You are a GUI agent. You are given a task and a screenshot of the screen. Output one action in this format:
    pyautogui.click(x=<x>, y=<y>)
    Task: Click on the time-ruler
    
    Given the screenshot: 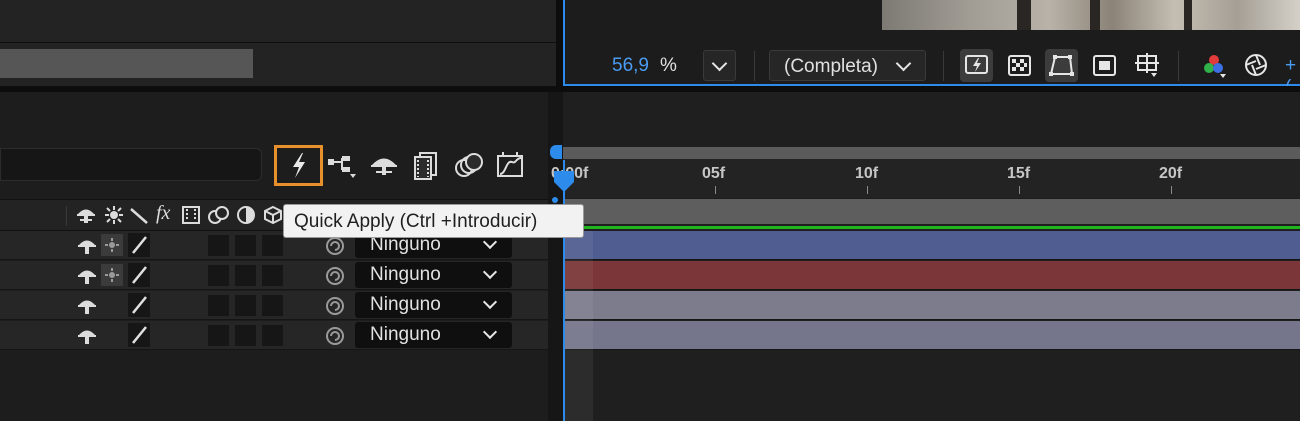 What is the action you would take?
    pyautogui.click(x=931, y=178)
    